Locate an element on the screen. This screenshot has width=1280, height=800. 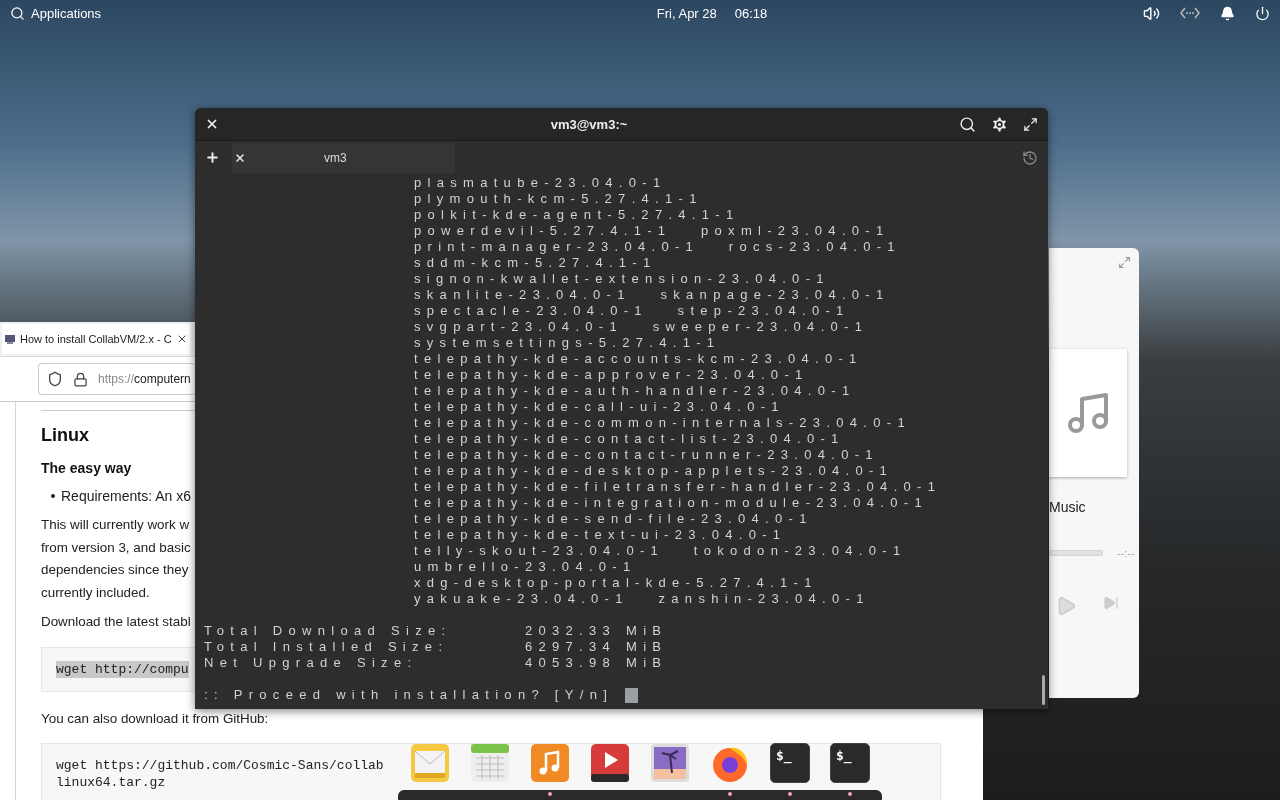
terminal-line: umbrello-23.04.0-1 is located at coordinates (525, 567).